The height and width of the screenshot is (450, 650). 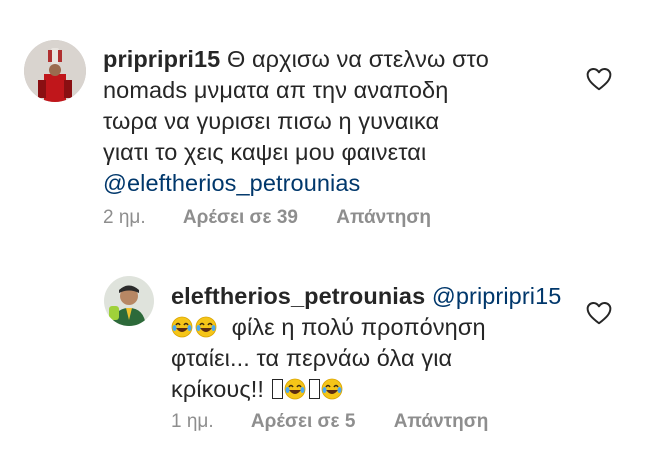 I want to click on comment-text-line: Θ αρχισω να στελνω στο, so click(x=357, y=59).